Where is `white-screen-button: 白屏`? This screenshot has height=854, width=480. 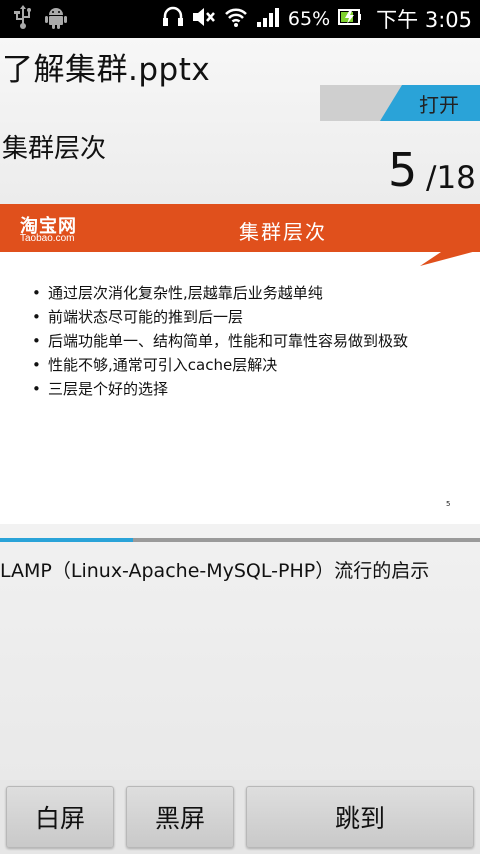
white-screen-button: 白屏 is located at coordinates (60, 817).